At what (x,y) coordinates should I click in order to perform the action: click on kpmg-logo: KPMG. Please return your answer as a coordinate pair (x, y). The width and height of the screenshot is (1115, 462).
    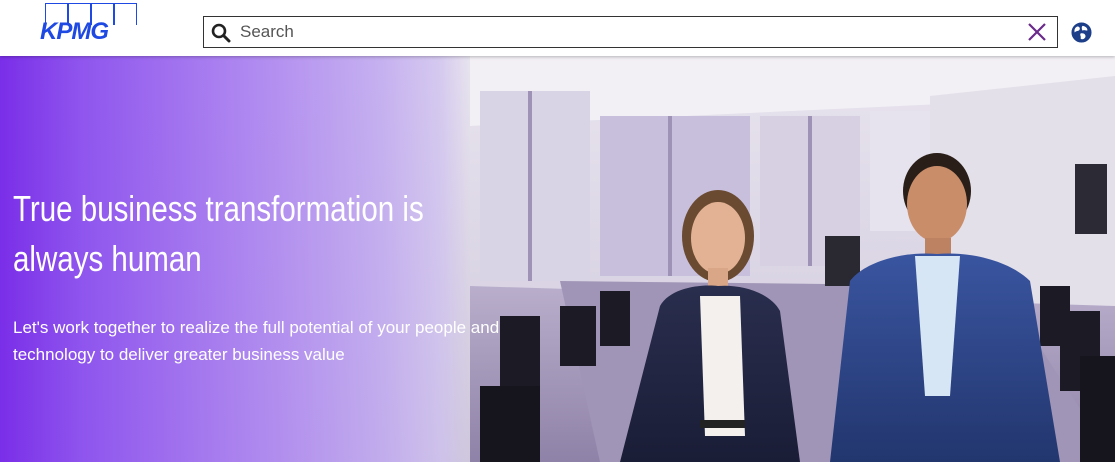
    Looking at the image, I should click on (91, 24).